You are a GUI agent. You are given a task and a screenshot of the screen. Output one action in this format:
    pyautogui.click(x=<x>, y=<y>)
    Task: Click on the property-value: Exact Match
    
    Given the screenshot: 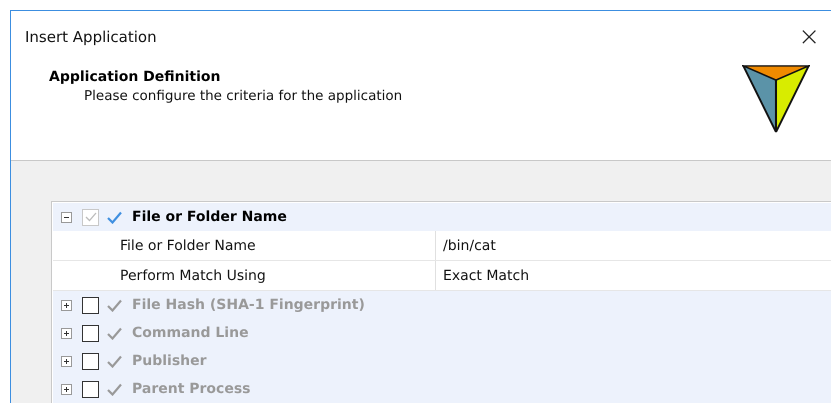 What is the action you would take?
    pyautogui.click(x=483, y=276)
    